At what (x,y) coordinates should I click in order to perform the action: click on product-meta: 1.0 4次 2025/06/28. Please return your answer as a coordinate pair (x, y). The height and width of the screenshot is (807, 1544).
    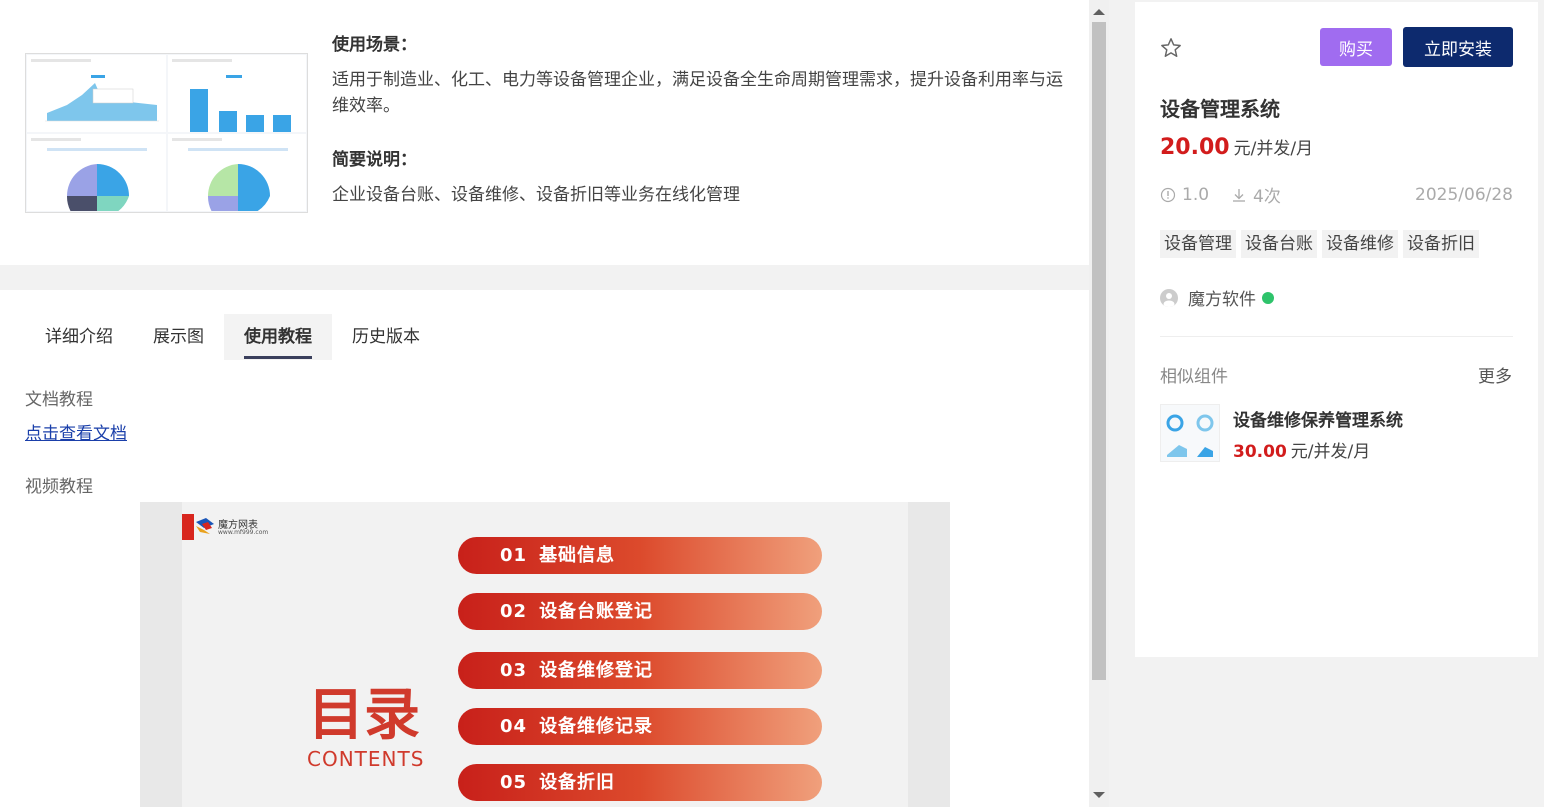
    Looking at the image, I should click on (1336, 194).